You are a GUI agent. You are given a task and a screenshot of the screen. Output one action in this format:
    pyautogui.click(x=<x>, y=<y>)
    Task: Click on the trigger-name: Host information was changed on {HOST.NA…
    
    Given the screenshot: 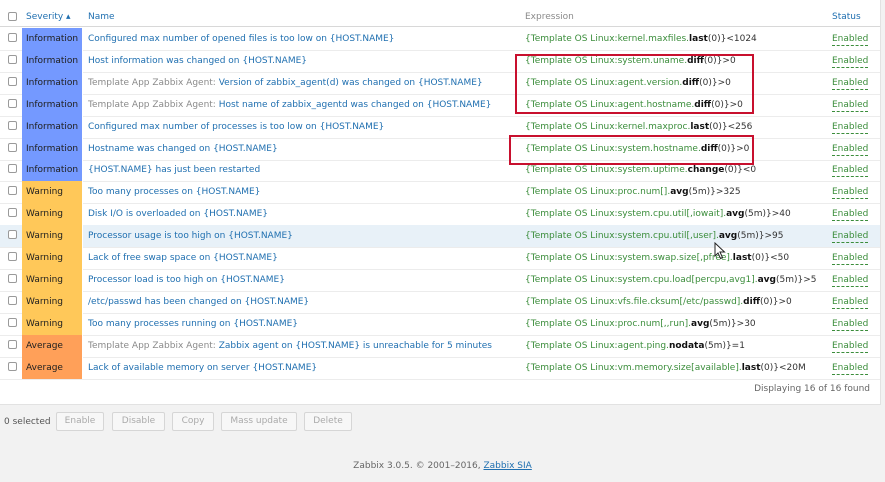 What is the action you would take?
    pyautogui.click(x=197, y=61)
    